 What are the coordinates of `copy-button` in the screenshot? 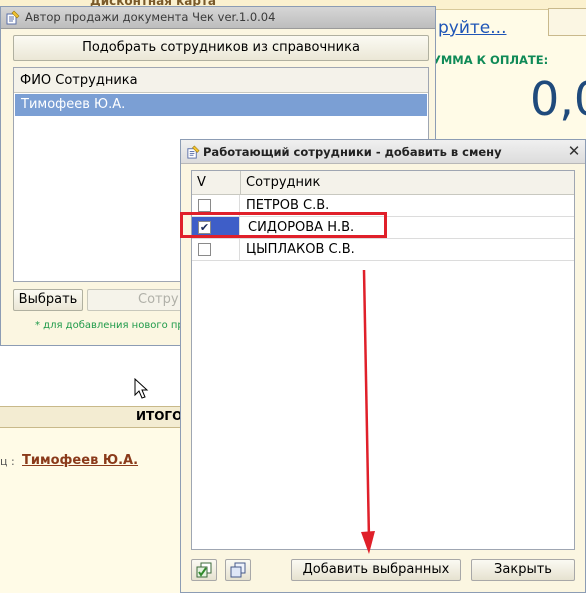 It's located at (238, 570).